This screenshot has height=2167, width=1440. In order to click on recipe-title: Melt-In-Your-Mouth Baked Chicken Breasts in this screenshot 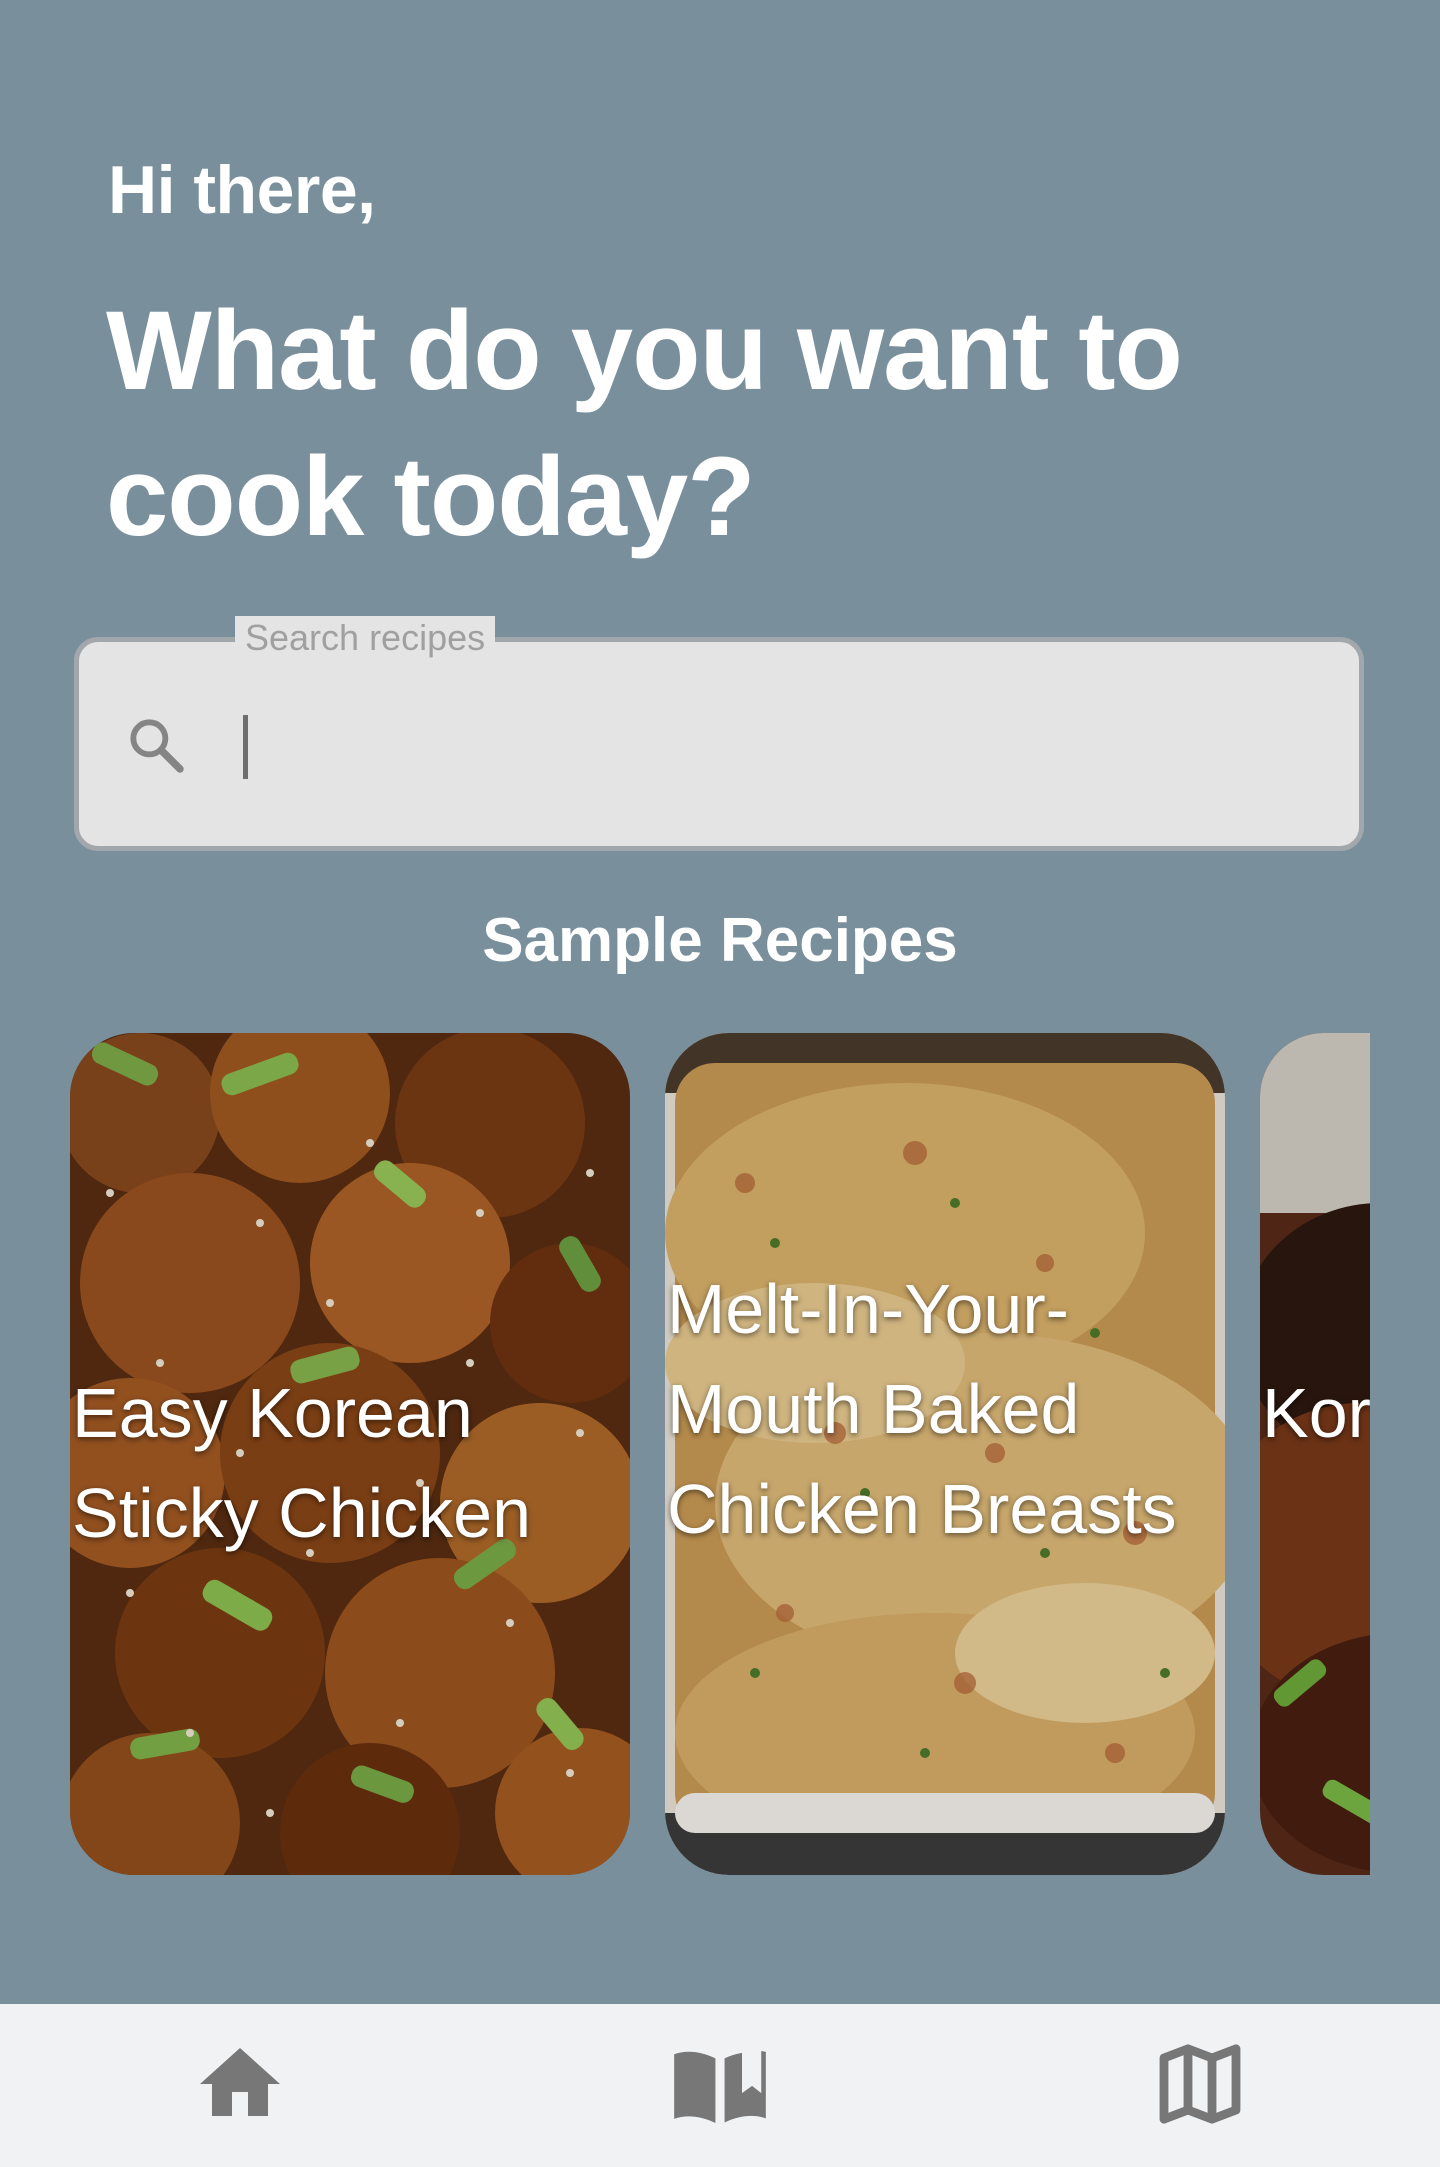, I will do `click(922, 1409)`.